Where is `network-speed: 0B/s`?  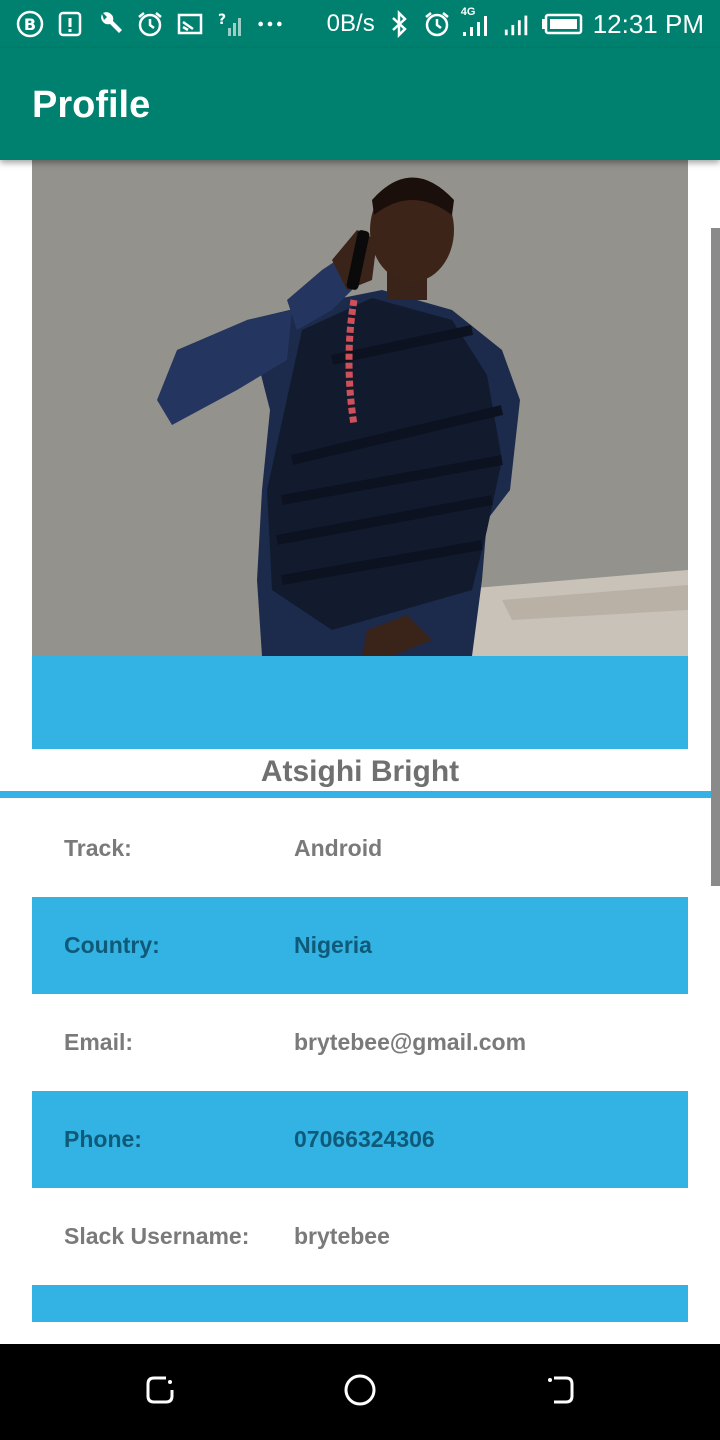
network-speed: 0B/s is located at coordinates (350, 23).